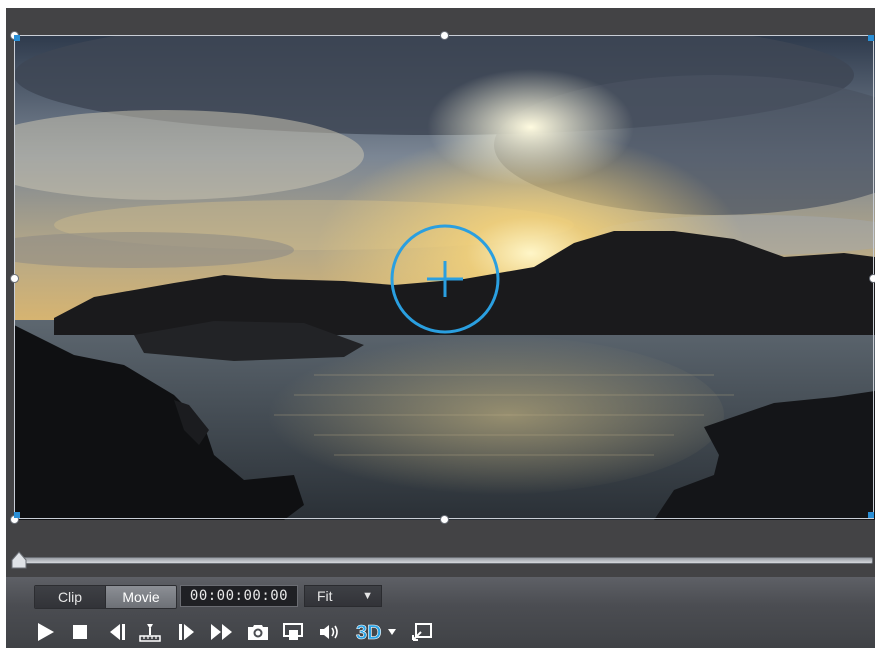 Image resolution: width=875 pixels, height=648 pixels. I want to click on chevron-down-icon: ▼, so click(367, 596).